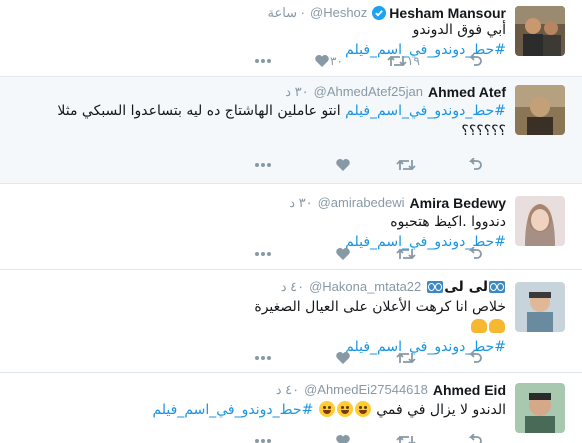  What do you see at coordinates (467, 92) in the screenshot?
I see `user-fullname: Ahmed Atef` at bounding box center [467, 92].